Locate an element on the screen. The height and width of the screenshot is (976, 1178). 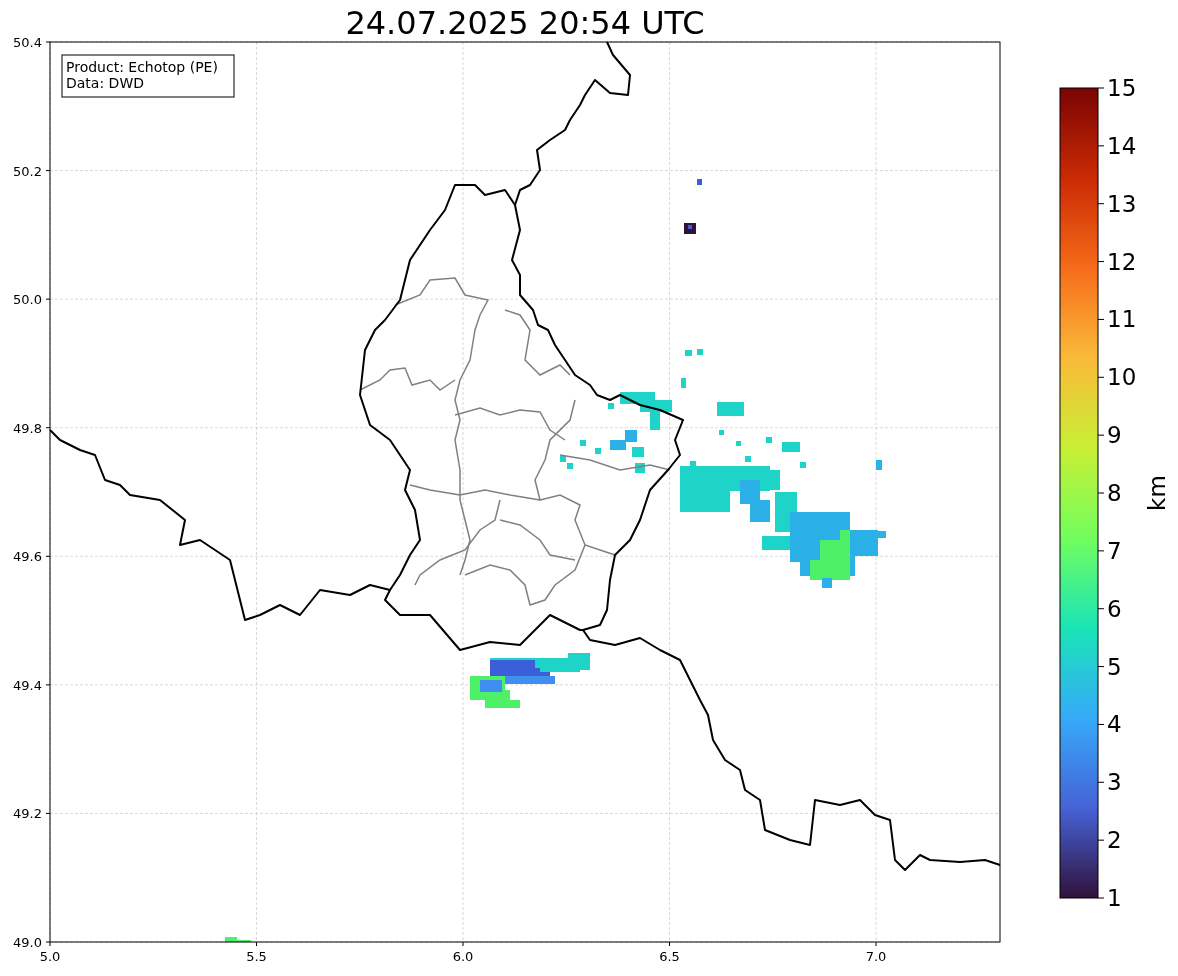
colorbar-tick-label: 5 is located at coordinates (1114, 666).